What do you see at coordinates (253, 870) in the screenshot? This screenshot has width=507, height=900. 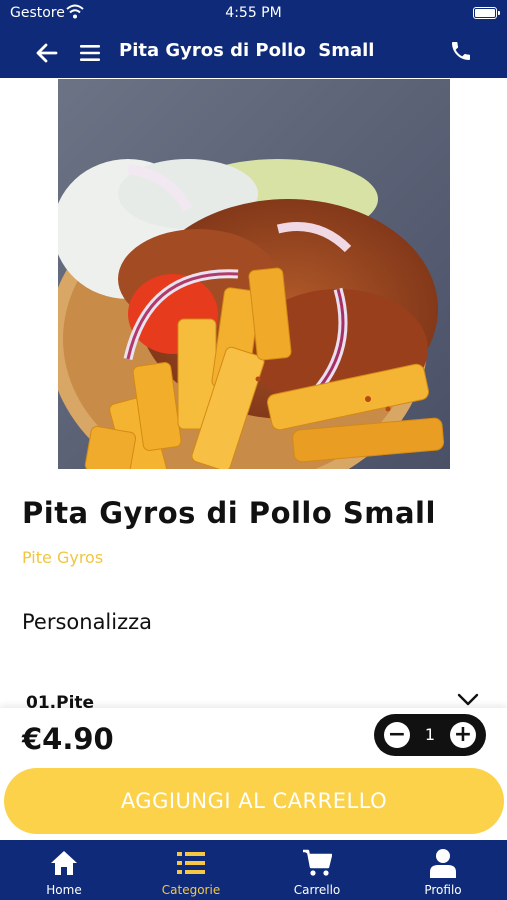 I see `tab-bar: Home Categorie Carrello Profilo` at bounding box center [253, 870].